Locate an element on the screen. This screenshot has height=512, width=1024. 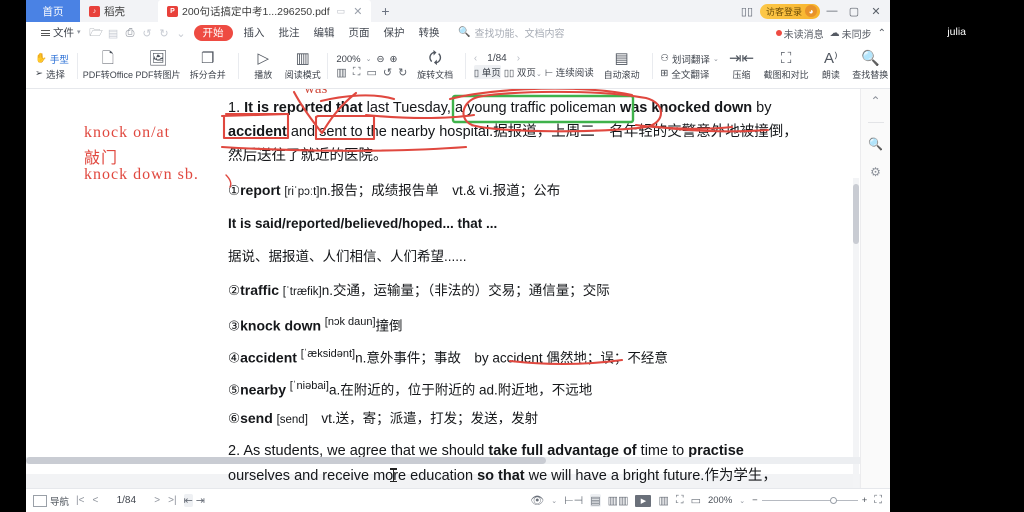
step-forward-icon: ⇥ is located at coordinates (200, 500).